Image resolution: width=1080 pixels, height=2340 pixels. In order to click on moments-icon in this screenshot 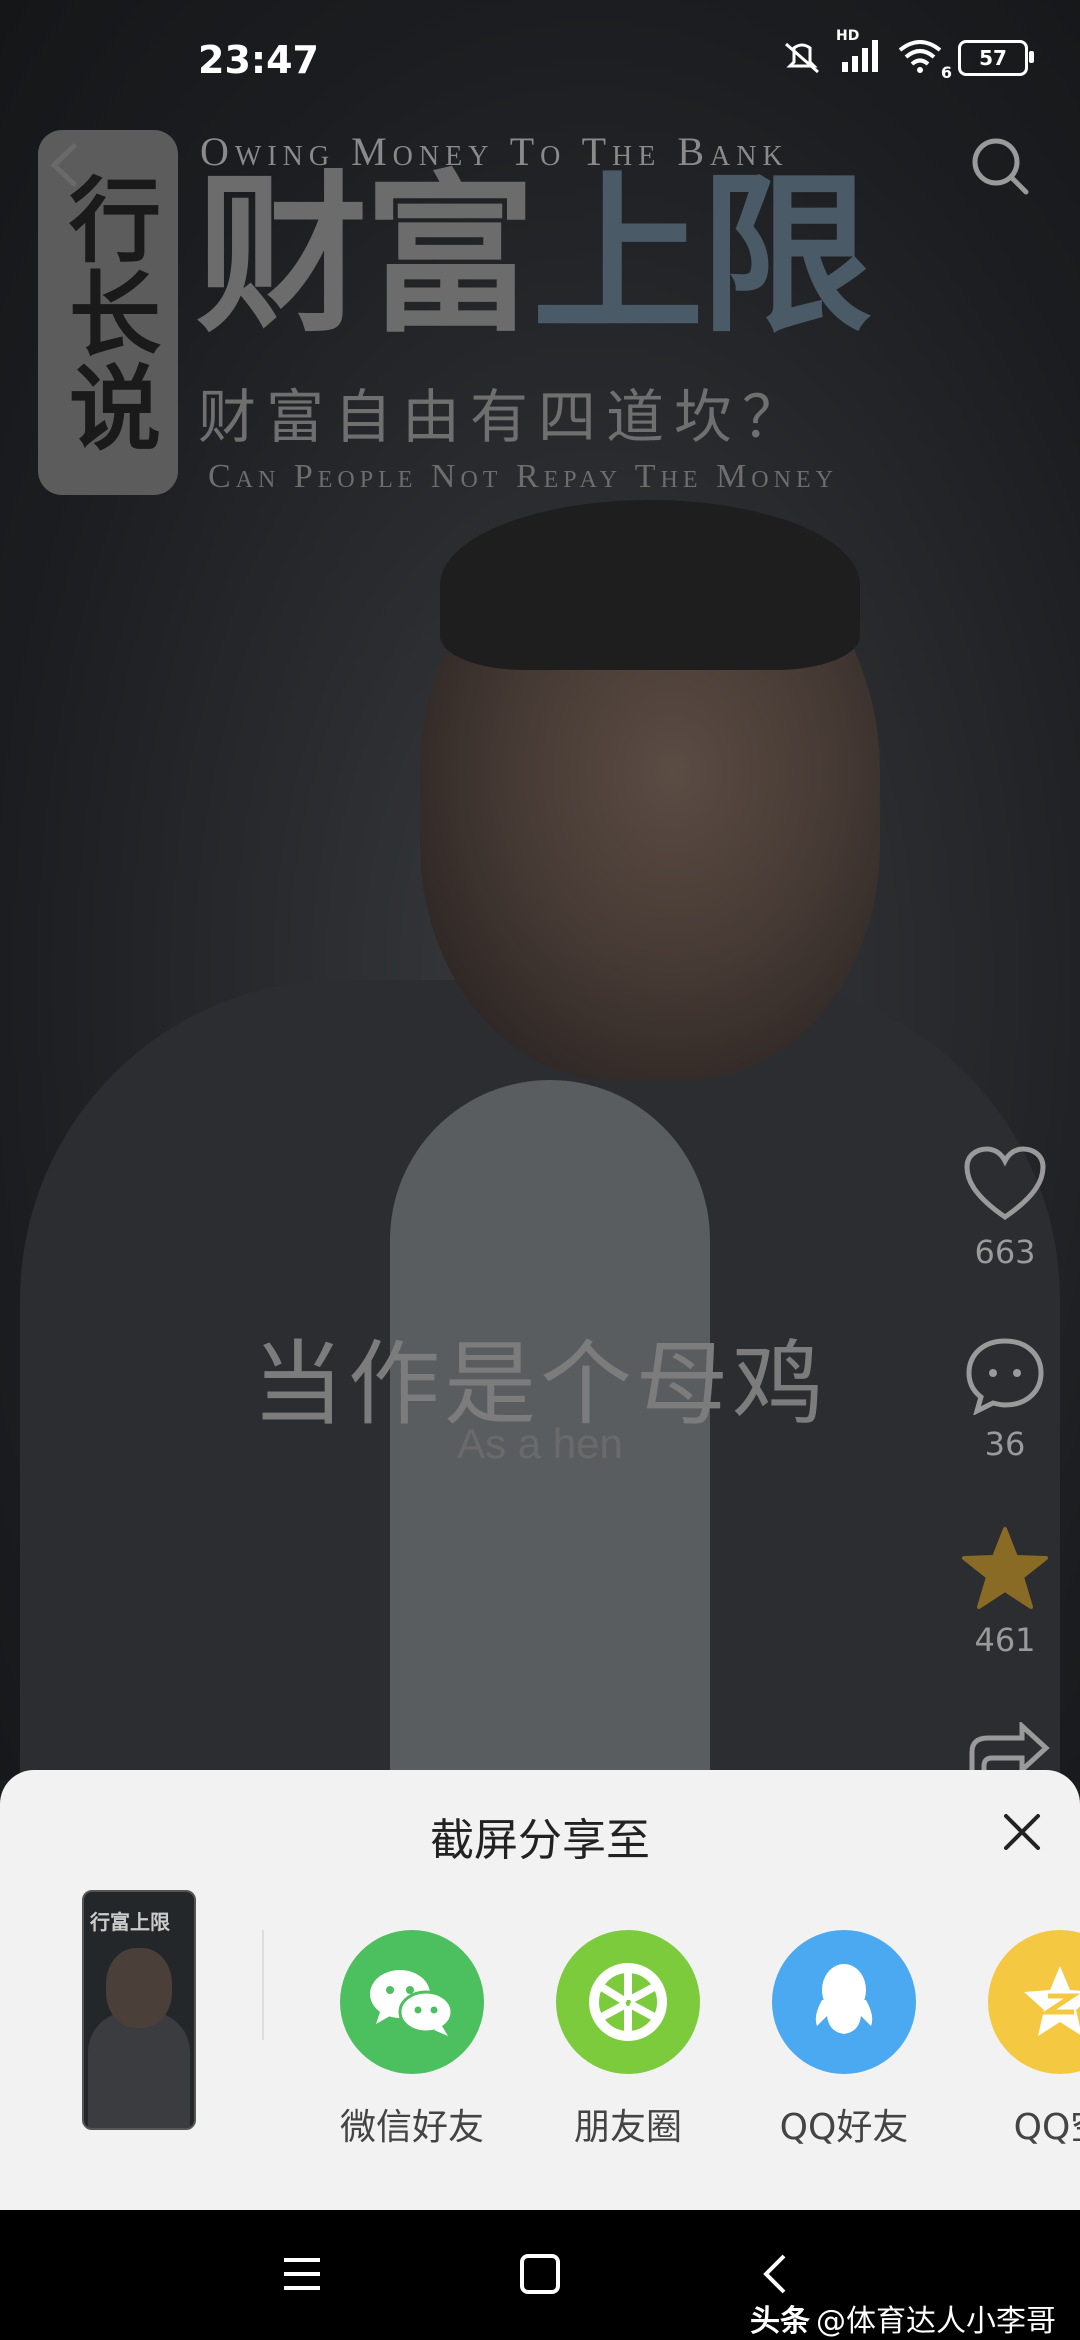, I will do `click(628, 2002)`.